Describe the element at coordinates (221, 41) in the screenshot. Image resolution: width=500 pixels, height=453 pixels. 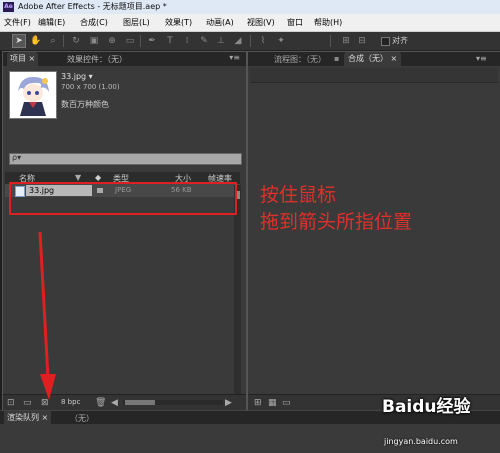
I see `clone-stamp-tool-icon: ⊥` at that location.